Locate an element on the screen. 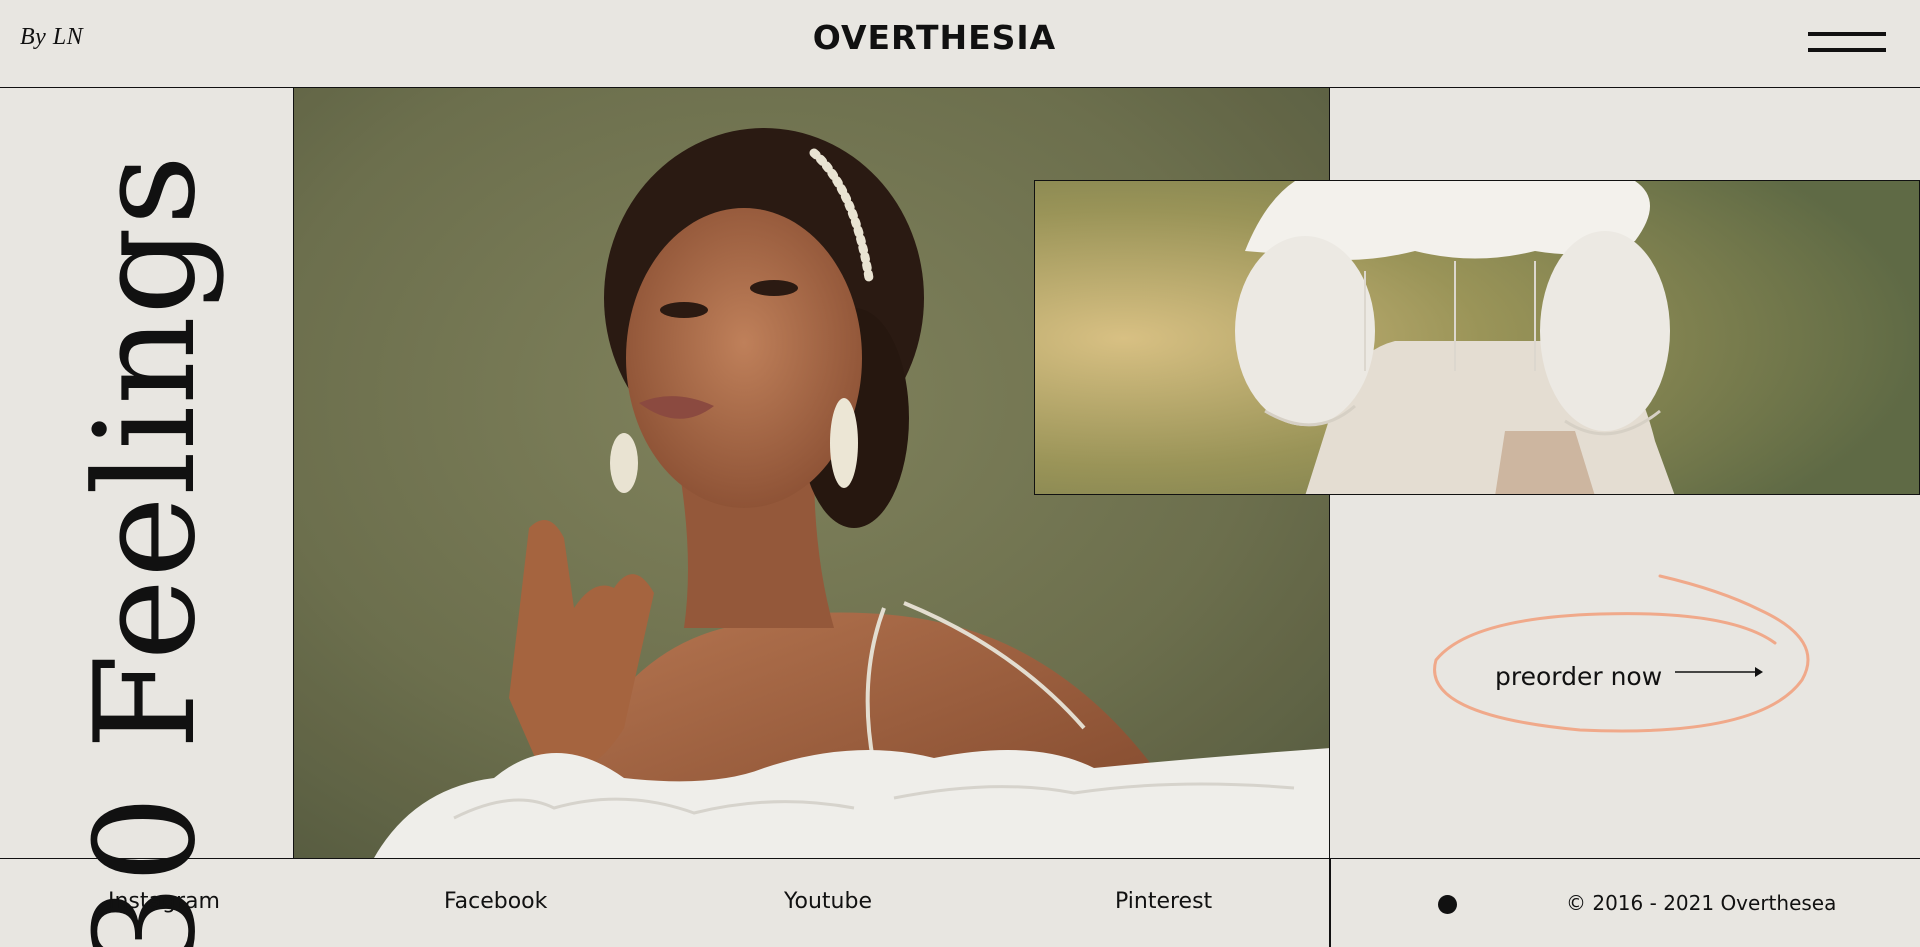  title-column: 30 Feelings is located at coordinates (147, 517).